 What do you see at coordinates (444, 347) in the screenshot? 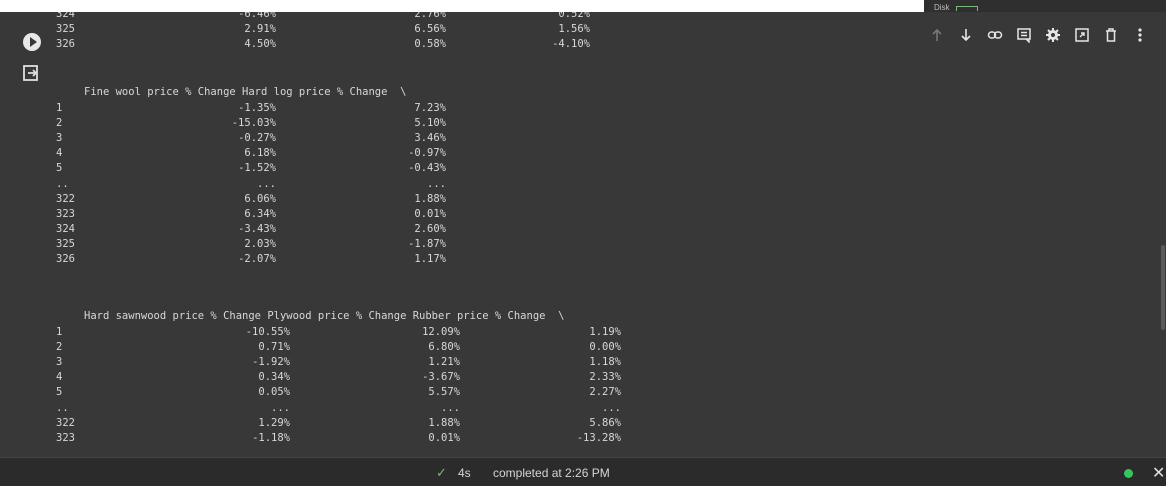
I see `cell-value: 6.80%` at bounding box center [444, 347].